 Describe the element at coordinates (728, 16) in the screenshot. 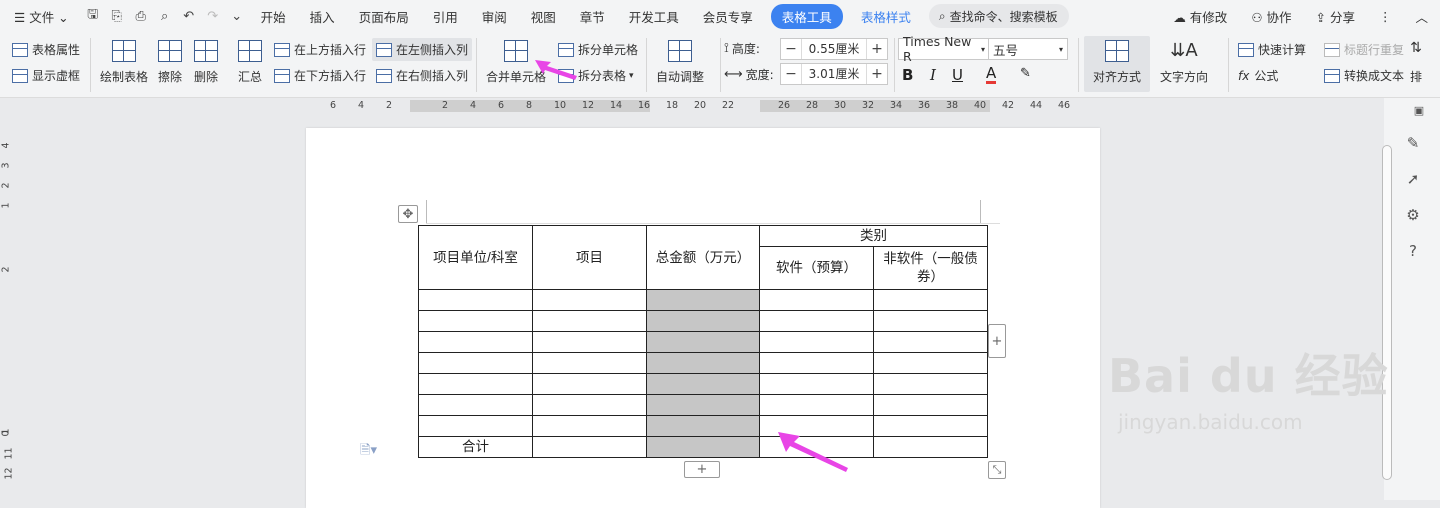

I see `tab-member: 会员专享` at that location.